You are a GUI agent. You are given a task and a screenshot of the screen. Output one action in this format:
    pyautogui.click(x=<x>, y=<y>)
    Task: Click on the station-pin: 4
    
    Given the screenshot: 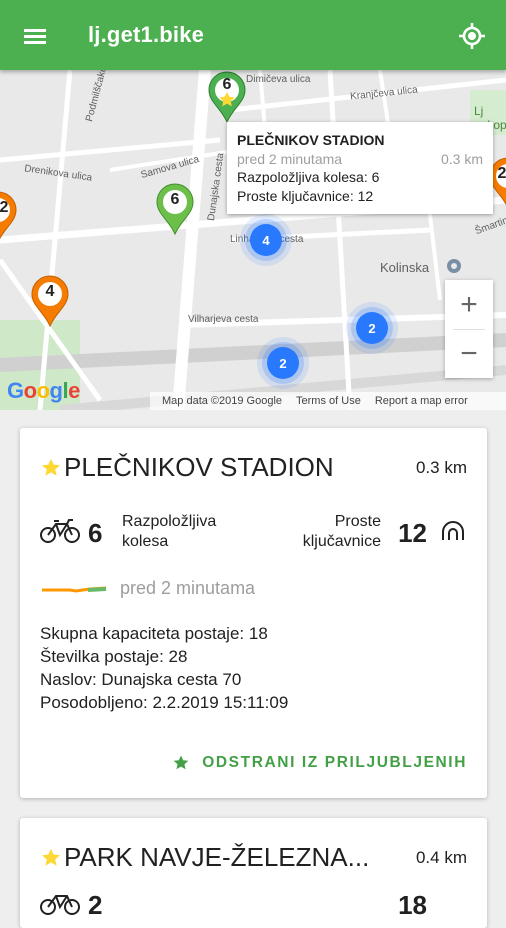 What is the action you would take?
    pyautogui.click(x=50, y=301)
    